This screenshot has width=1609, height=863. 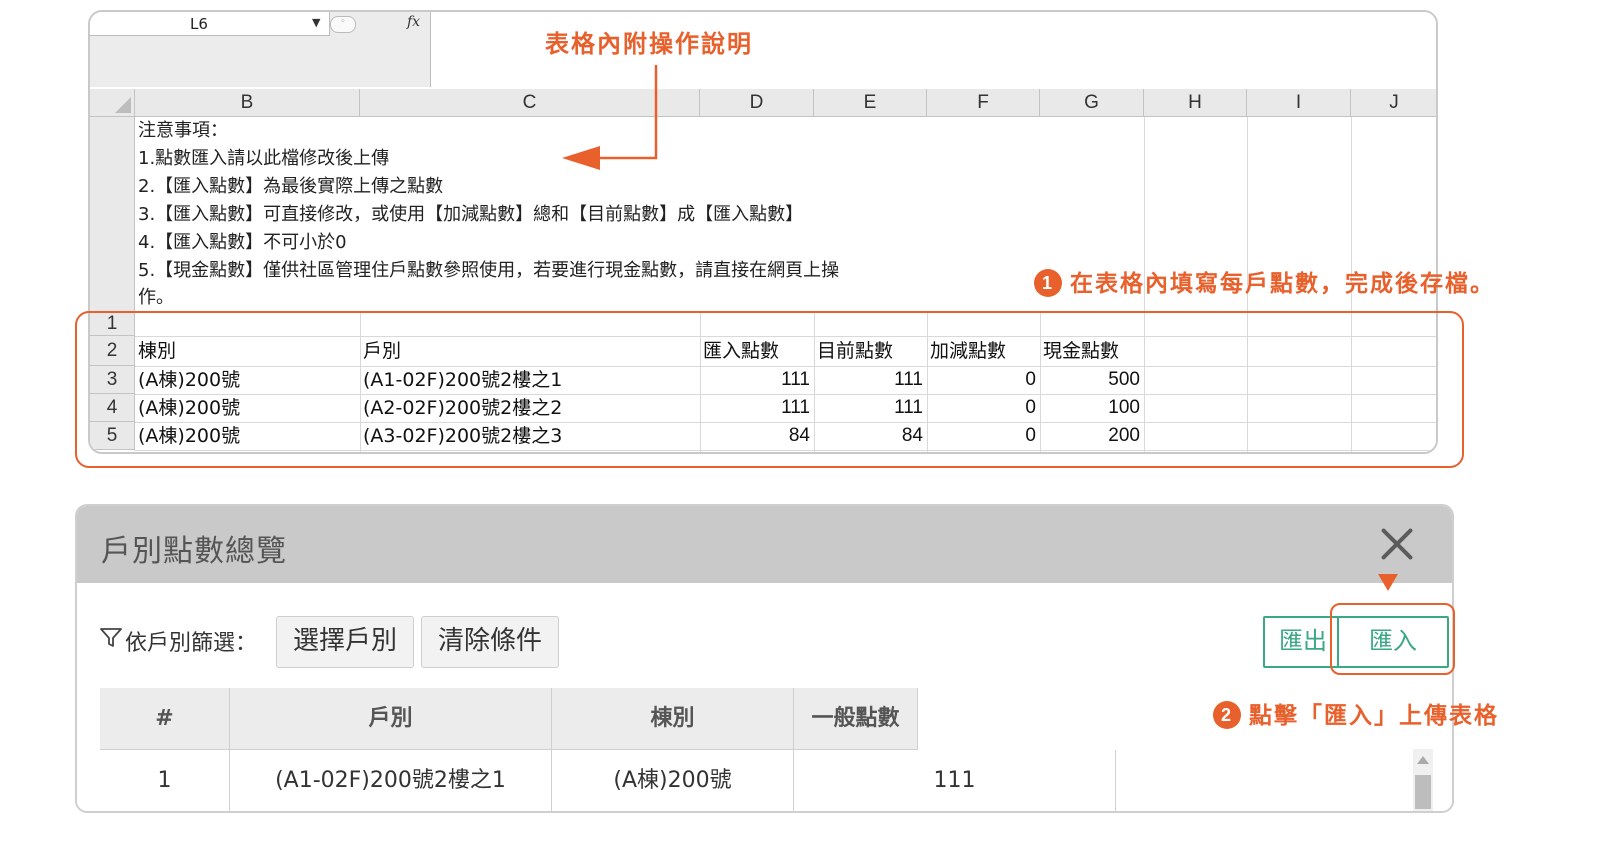 I want to click on close-icon, so click(x=1397, y=544).